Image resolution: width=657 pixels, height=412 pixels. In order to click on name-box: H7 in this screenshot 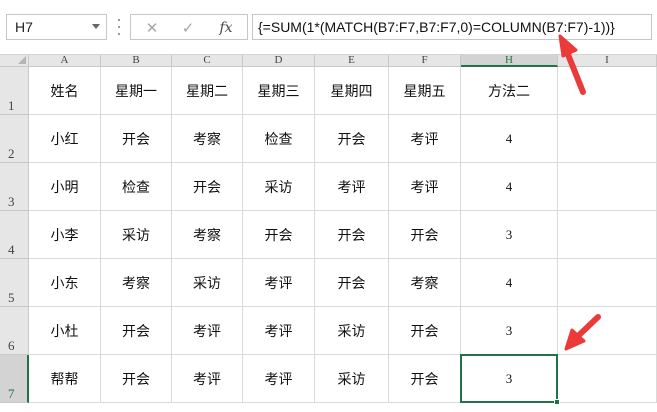, I will do `click(56, 27)`.